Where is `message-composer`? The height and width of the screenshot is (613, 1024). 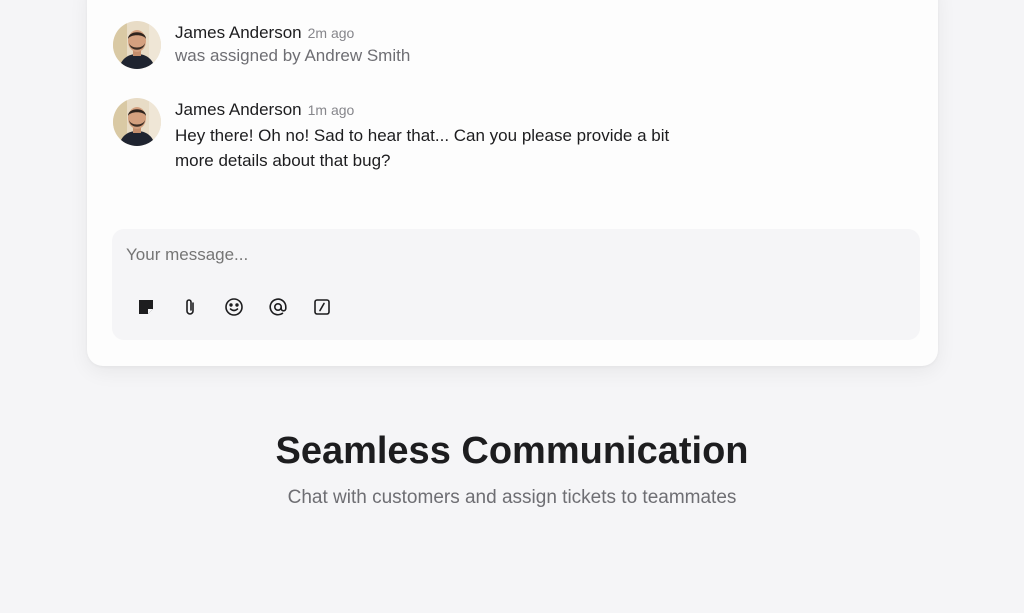
message-composer is located at coordinates (516, 284).